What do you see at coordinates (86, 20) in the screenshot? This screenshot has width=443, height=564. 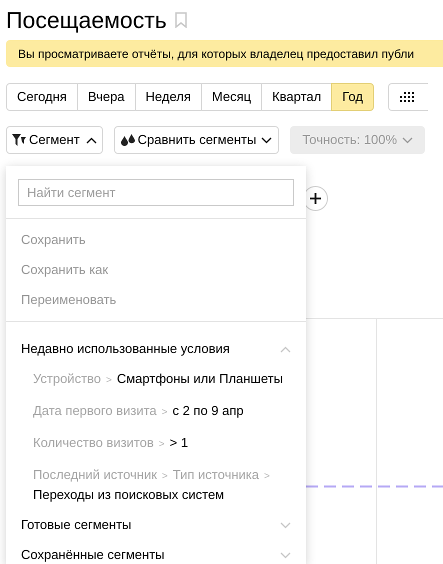 I see `page-title: Посещаемость` at bounding box center [86, 20].